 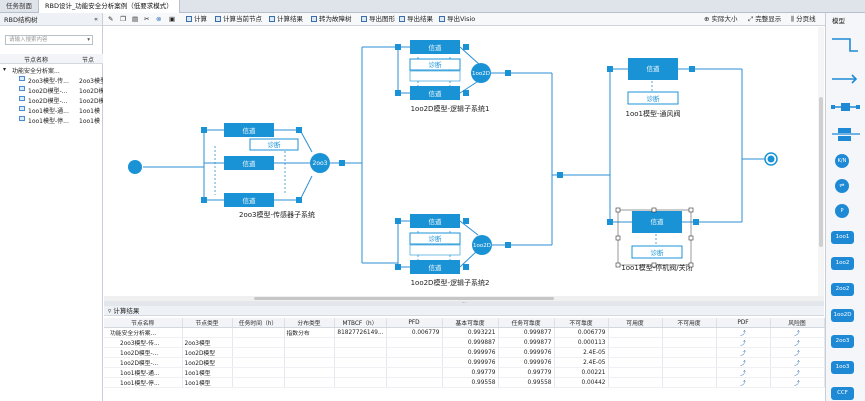 I want to click on palette-1oo2: 1oo2, so click(x=842, y=263).